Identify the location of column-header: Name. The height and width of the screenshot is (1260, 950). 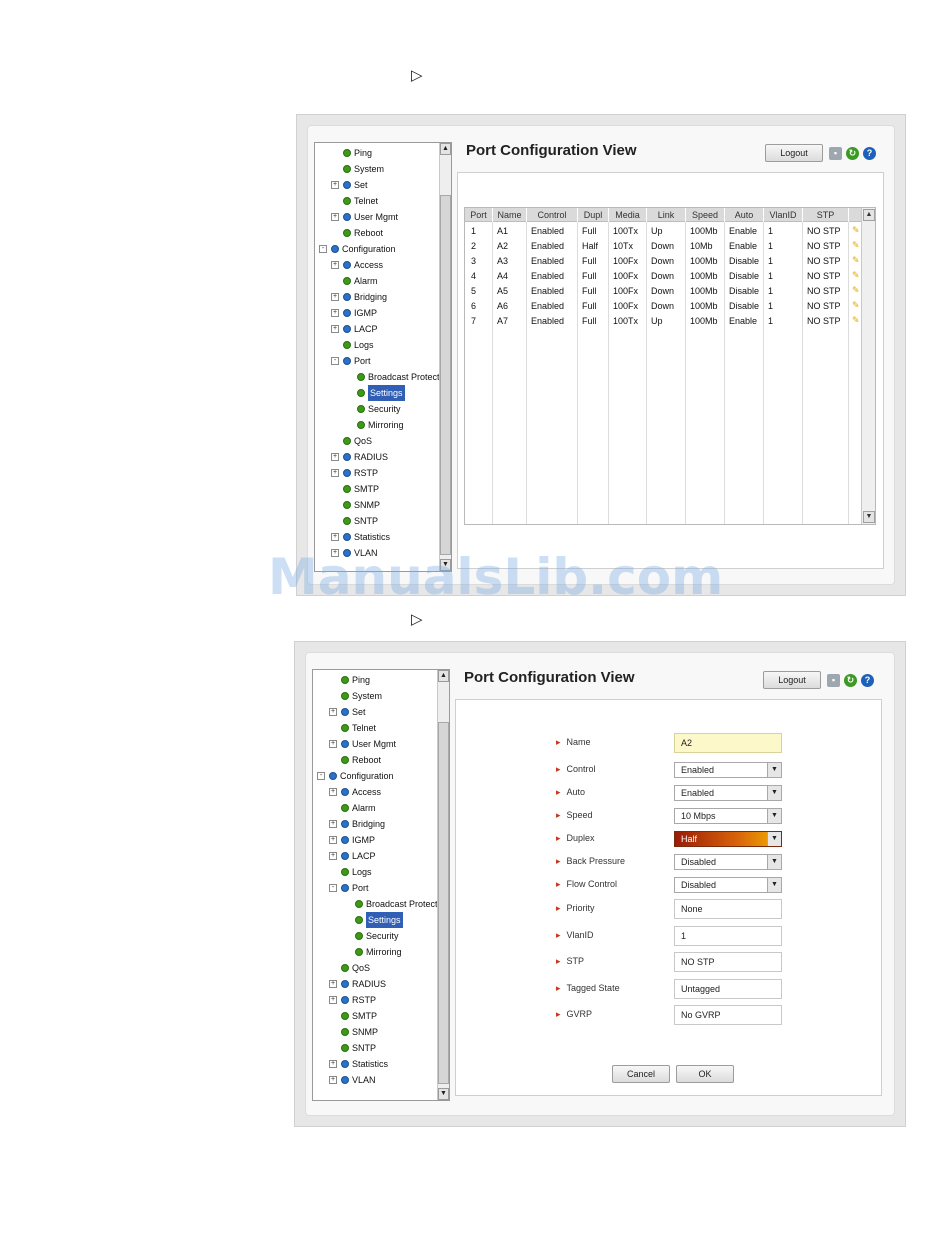
(510, 215).